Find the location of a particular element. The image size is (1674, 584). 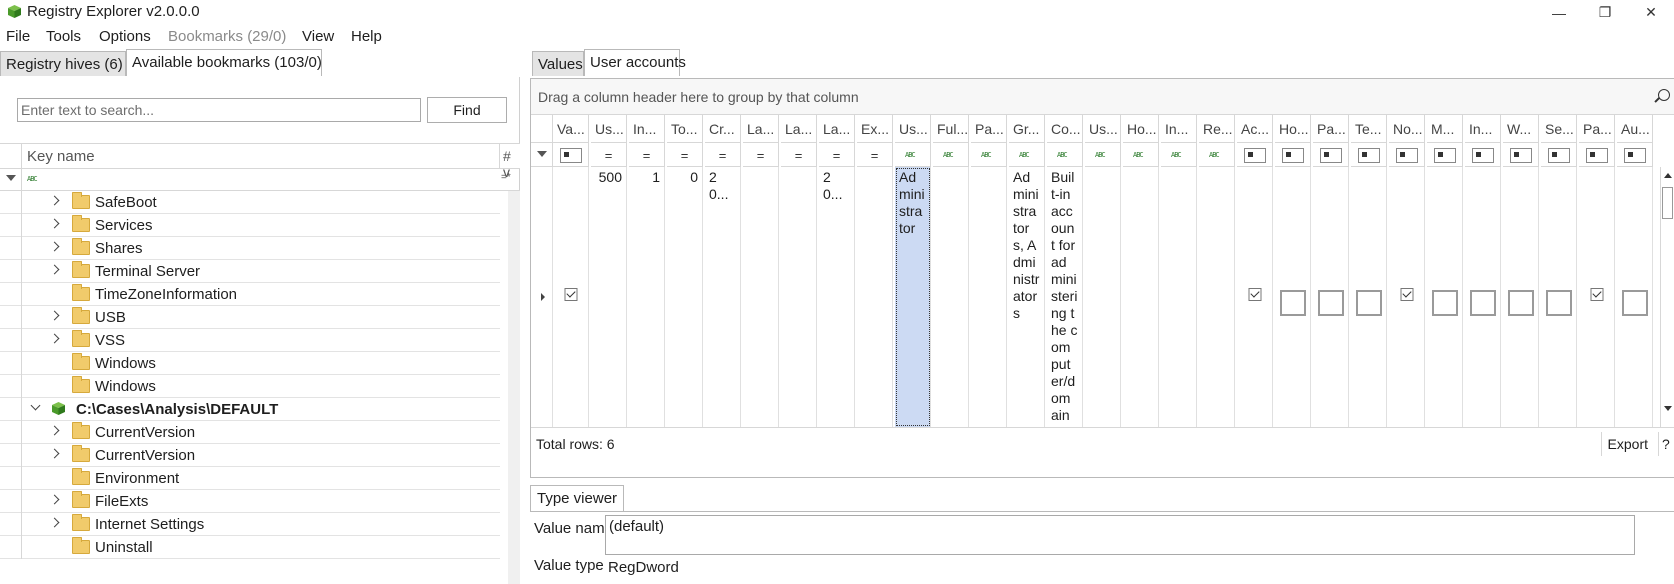

help-button: ? is located at coordinates (1666, 444).